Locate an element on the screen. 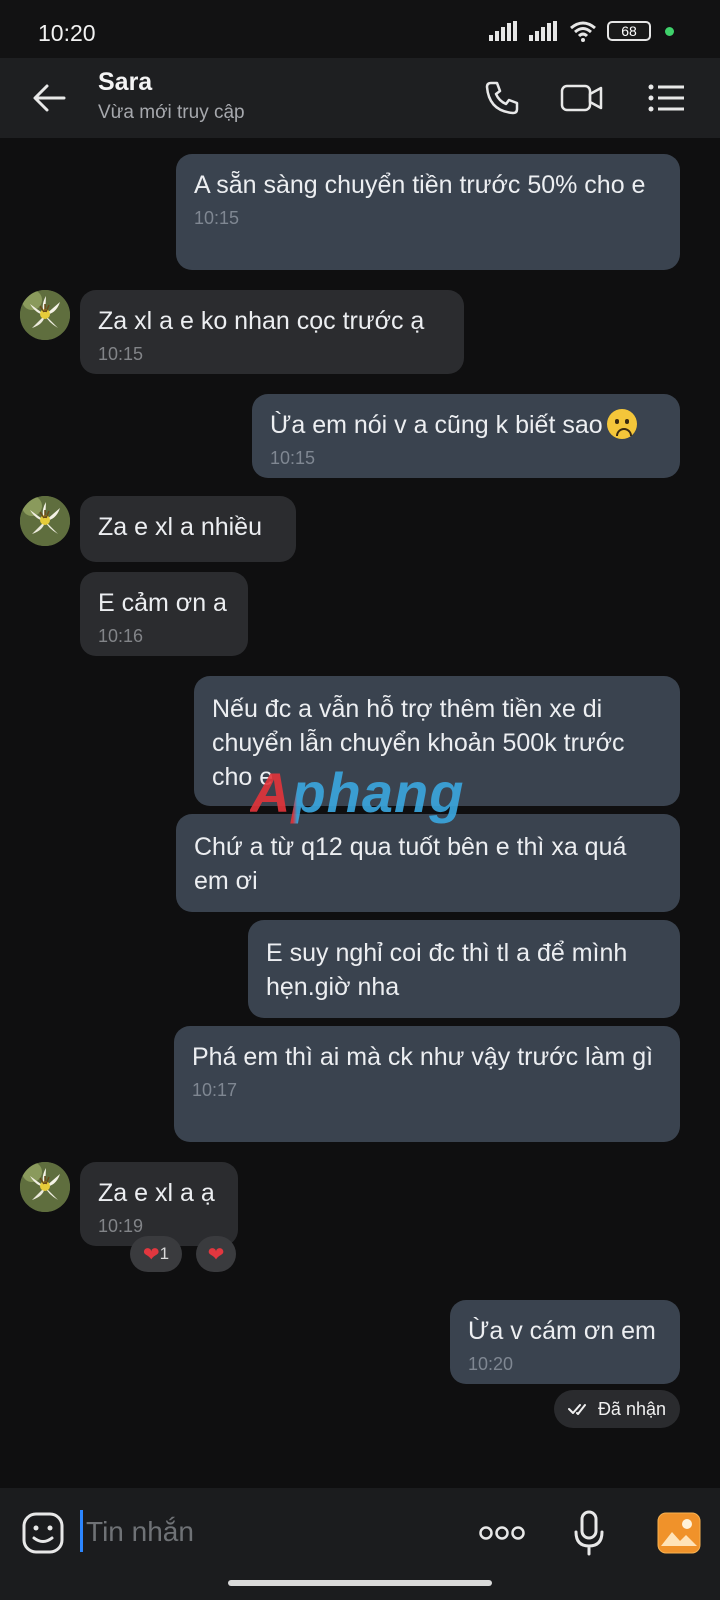 The image size is (720, 1600). voice-call-button is located at coordinates (502, 98).